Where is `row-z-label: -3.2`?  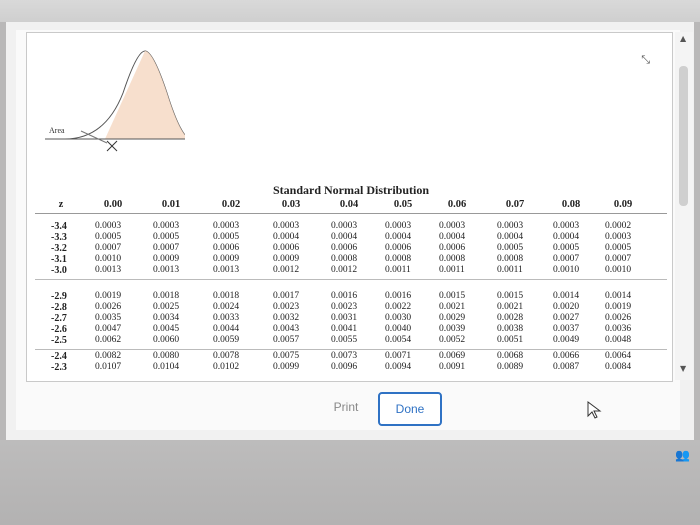 row-z-label: -3.2 is located at coordinates (59, 248).